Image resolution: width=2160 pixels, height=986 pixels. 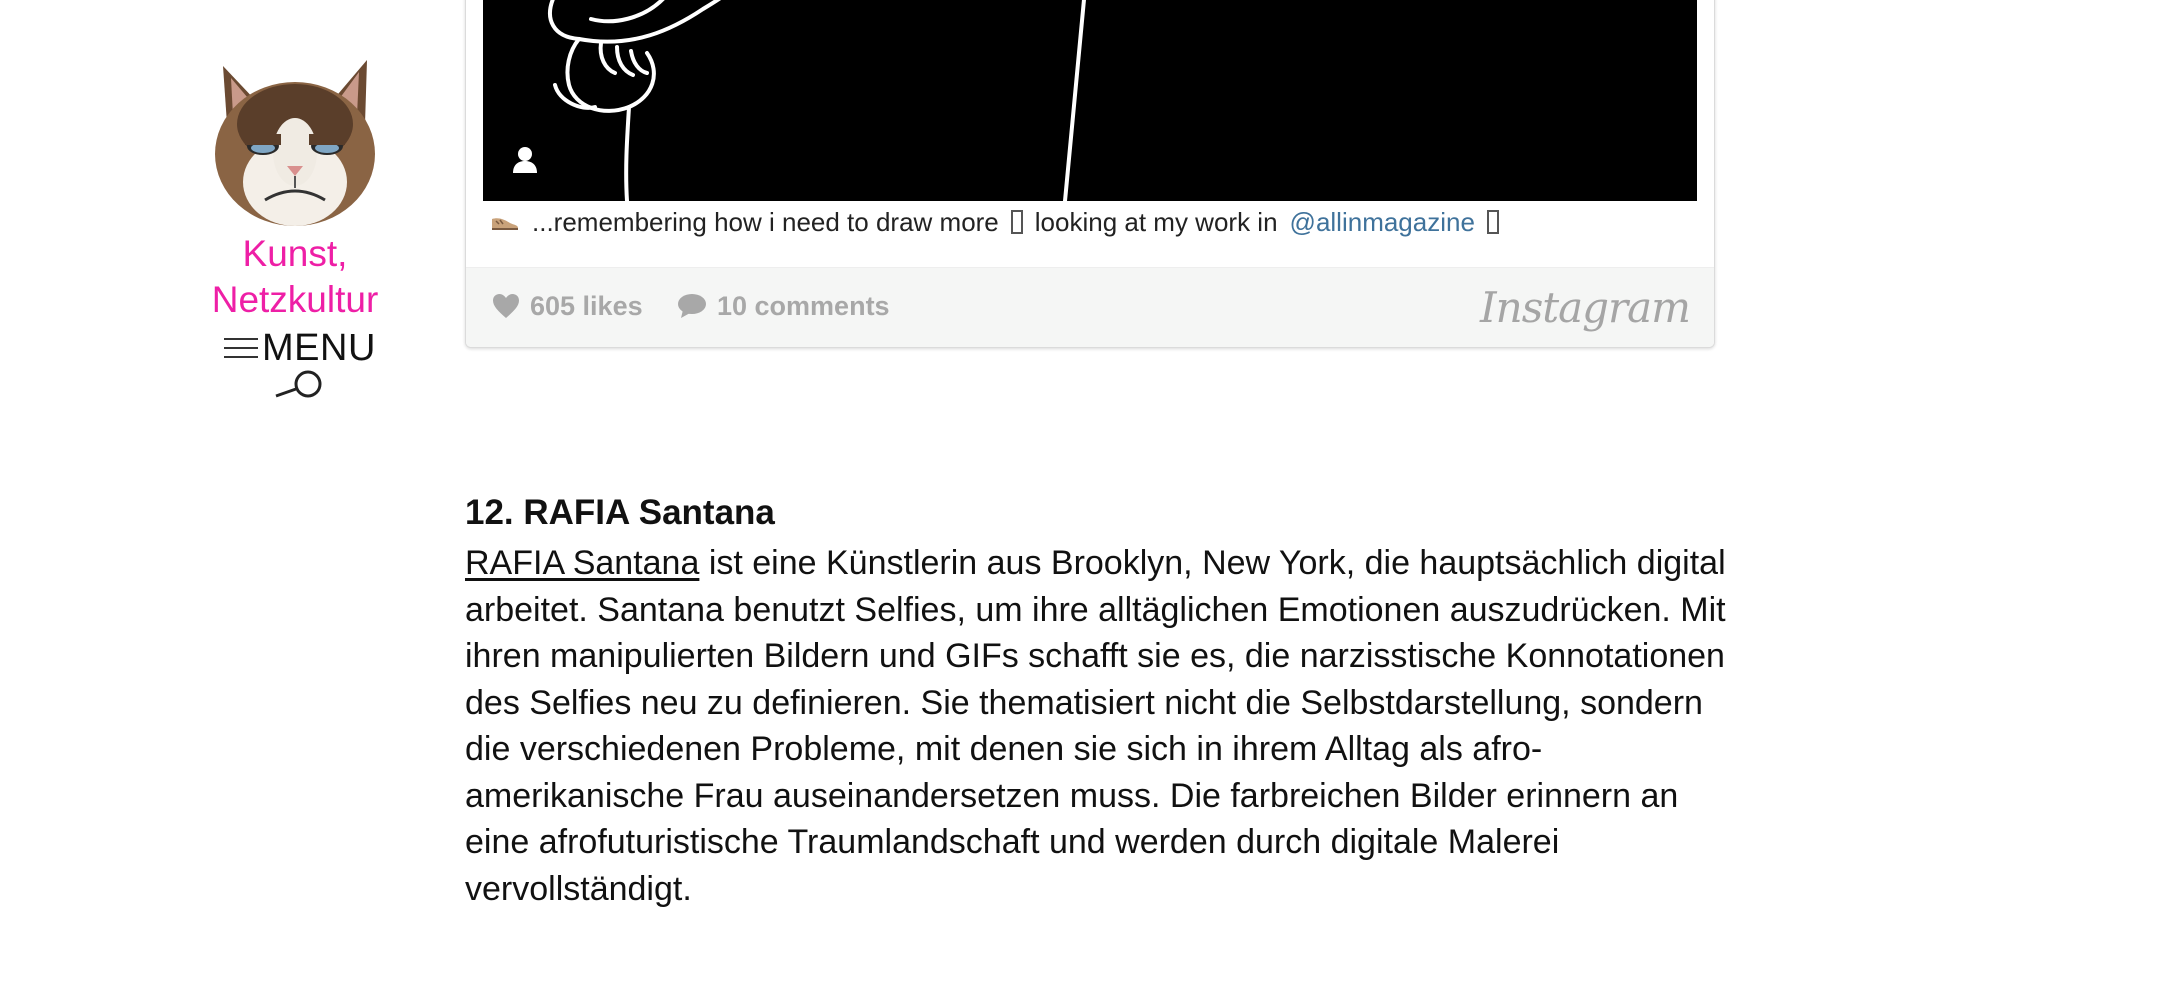 What do you see at coordinates (295, 277) in the screenshot?
I see `site-name: Kunst, Netzkultur` at bounding box center [295, 277].